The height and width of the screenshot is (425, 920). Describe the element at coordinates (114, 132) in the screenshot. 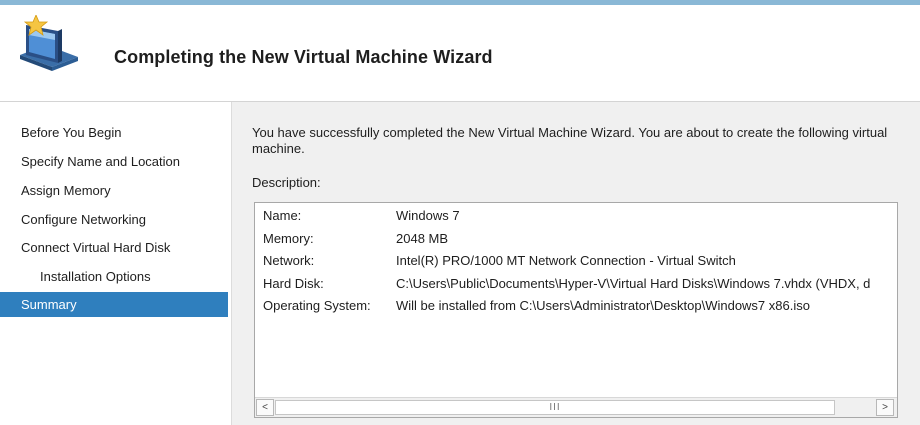

I see `nav-item-before-you-begin: Before You Begin` at that location.